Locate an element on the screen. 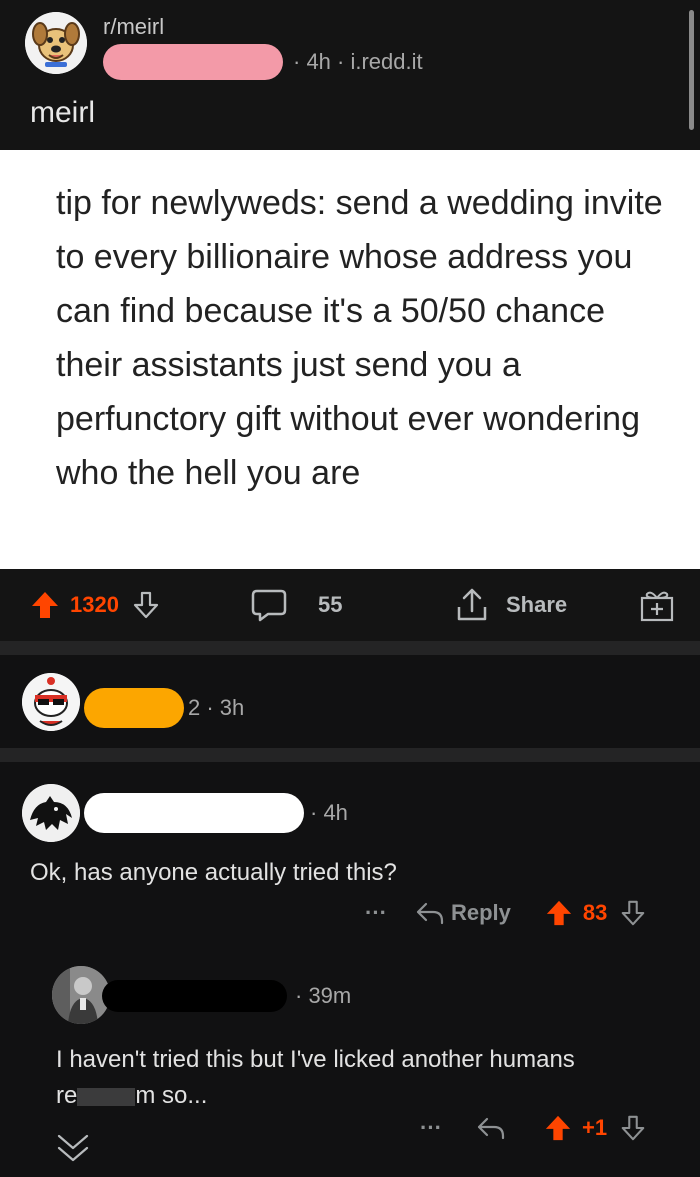  post-meta: · 4h · i.redd.it is located at coordinates (263, 62).